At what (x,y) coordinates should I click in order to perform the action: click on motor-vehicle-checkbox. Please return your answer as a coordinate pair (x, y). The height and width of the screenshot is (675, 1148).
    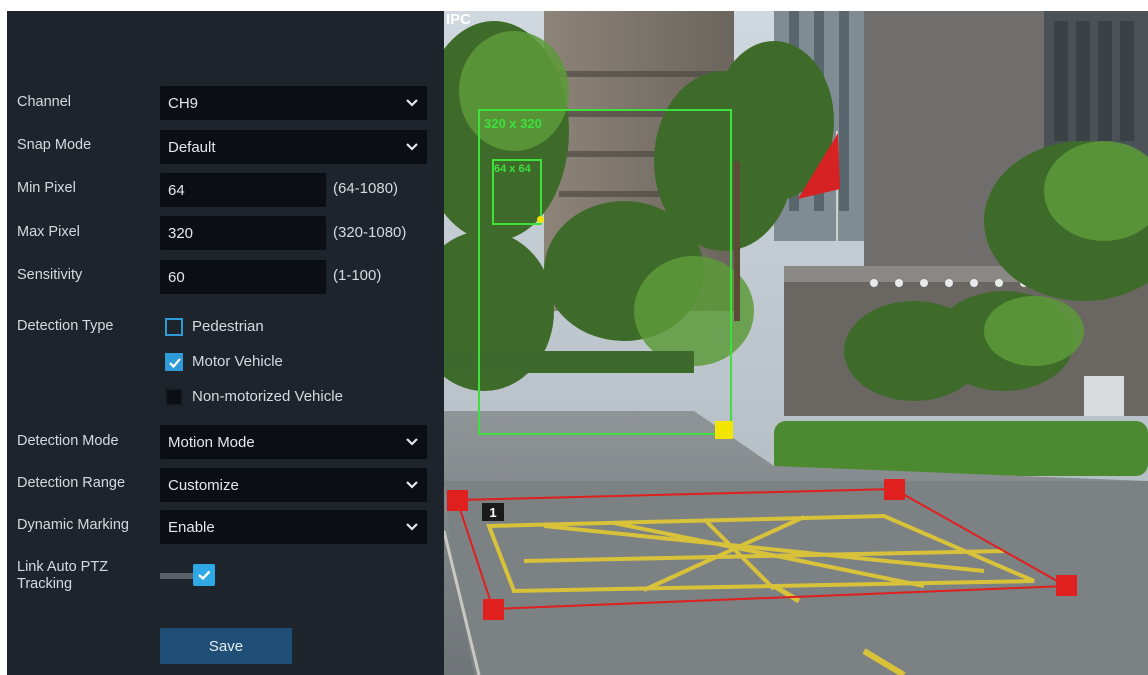
    Looking at the image, I should click on (174, 362).